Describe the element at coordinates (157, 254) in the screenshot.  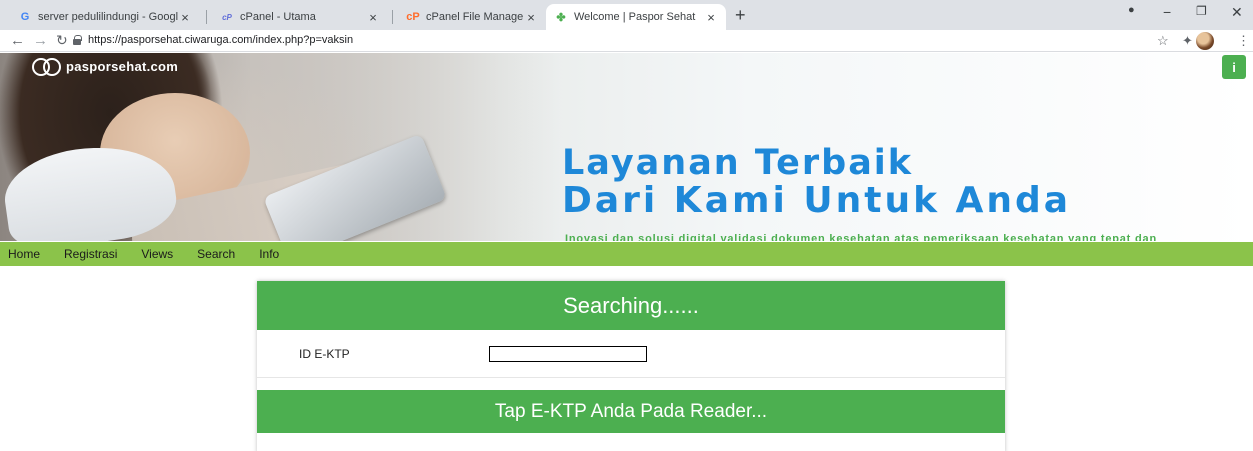
I see `nav-item-views: Views` at that location.